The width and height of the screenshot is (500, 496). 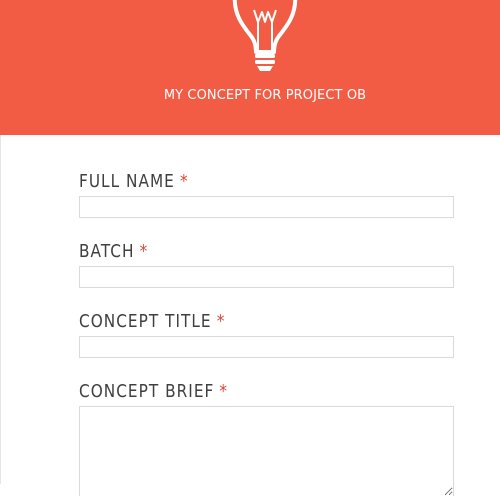 What do you see at coordinates (266, 451) in the screenshot?
I see `concept-brief-textarea` at bounding box center [266, 451].